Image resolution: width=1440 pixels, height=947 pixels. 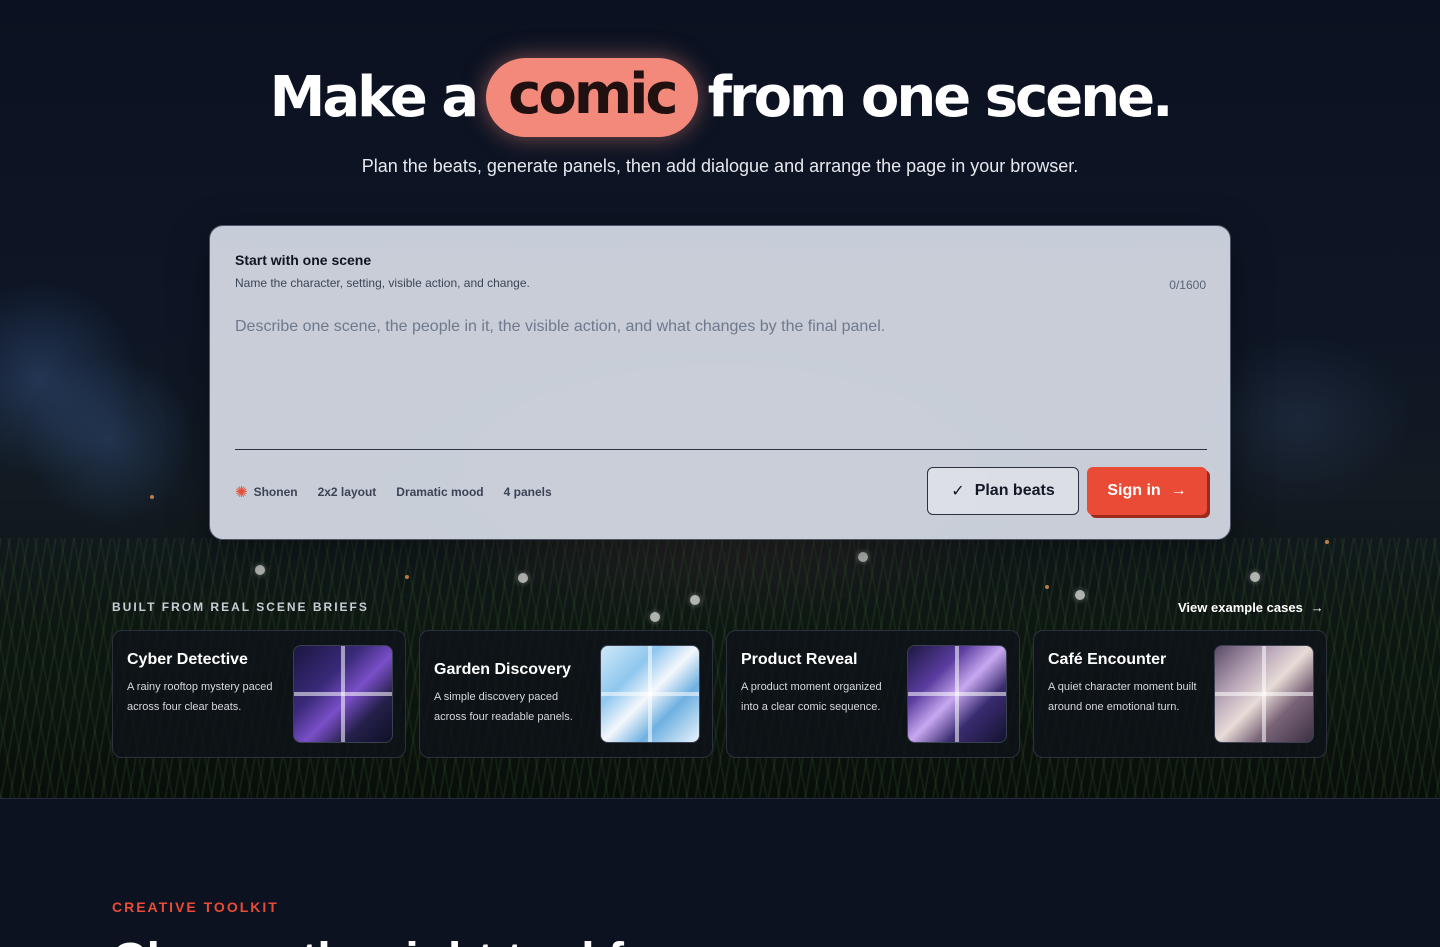 I want to click on mood-chip: Dramatic mood, so click(x=439, y=492).